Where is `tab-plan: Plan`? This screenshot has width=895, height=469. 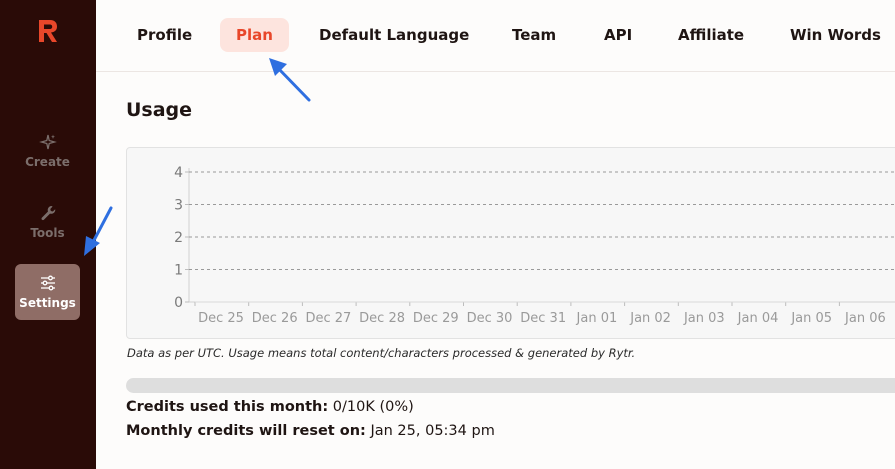
tab-plan: Plan is located at coordinates (254, 35).